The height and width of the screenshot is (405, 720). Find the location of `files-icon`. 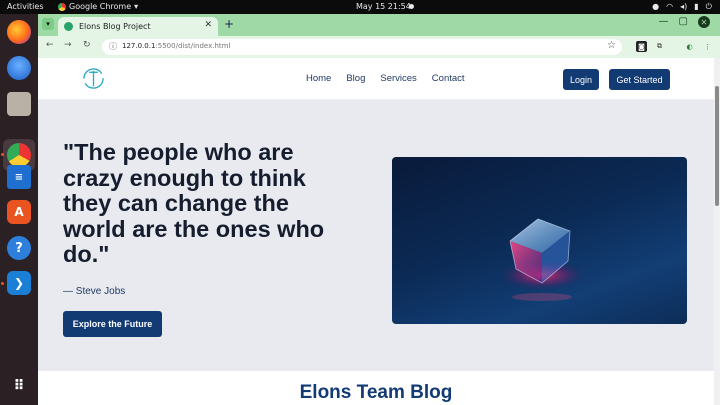

files-icon is located at coordinates (19, 104).